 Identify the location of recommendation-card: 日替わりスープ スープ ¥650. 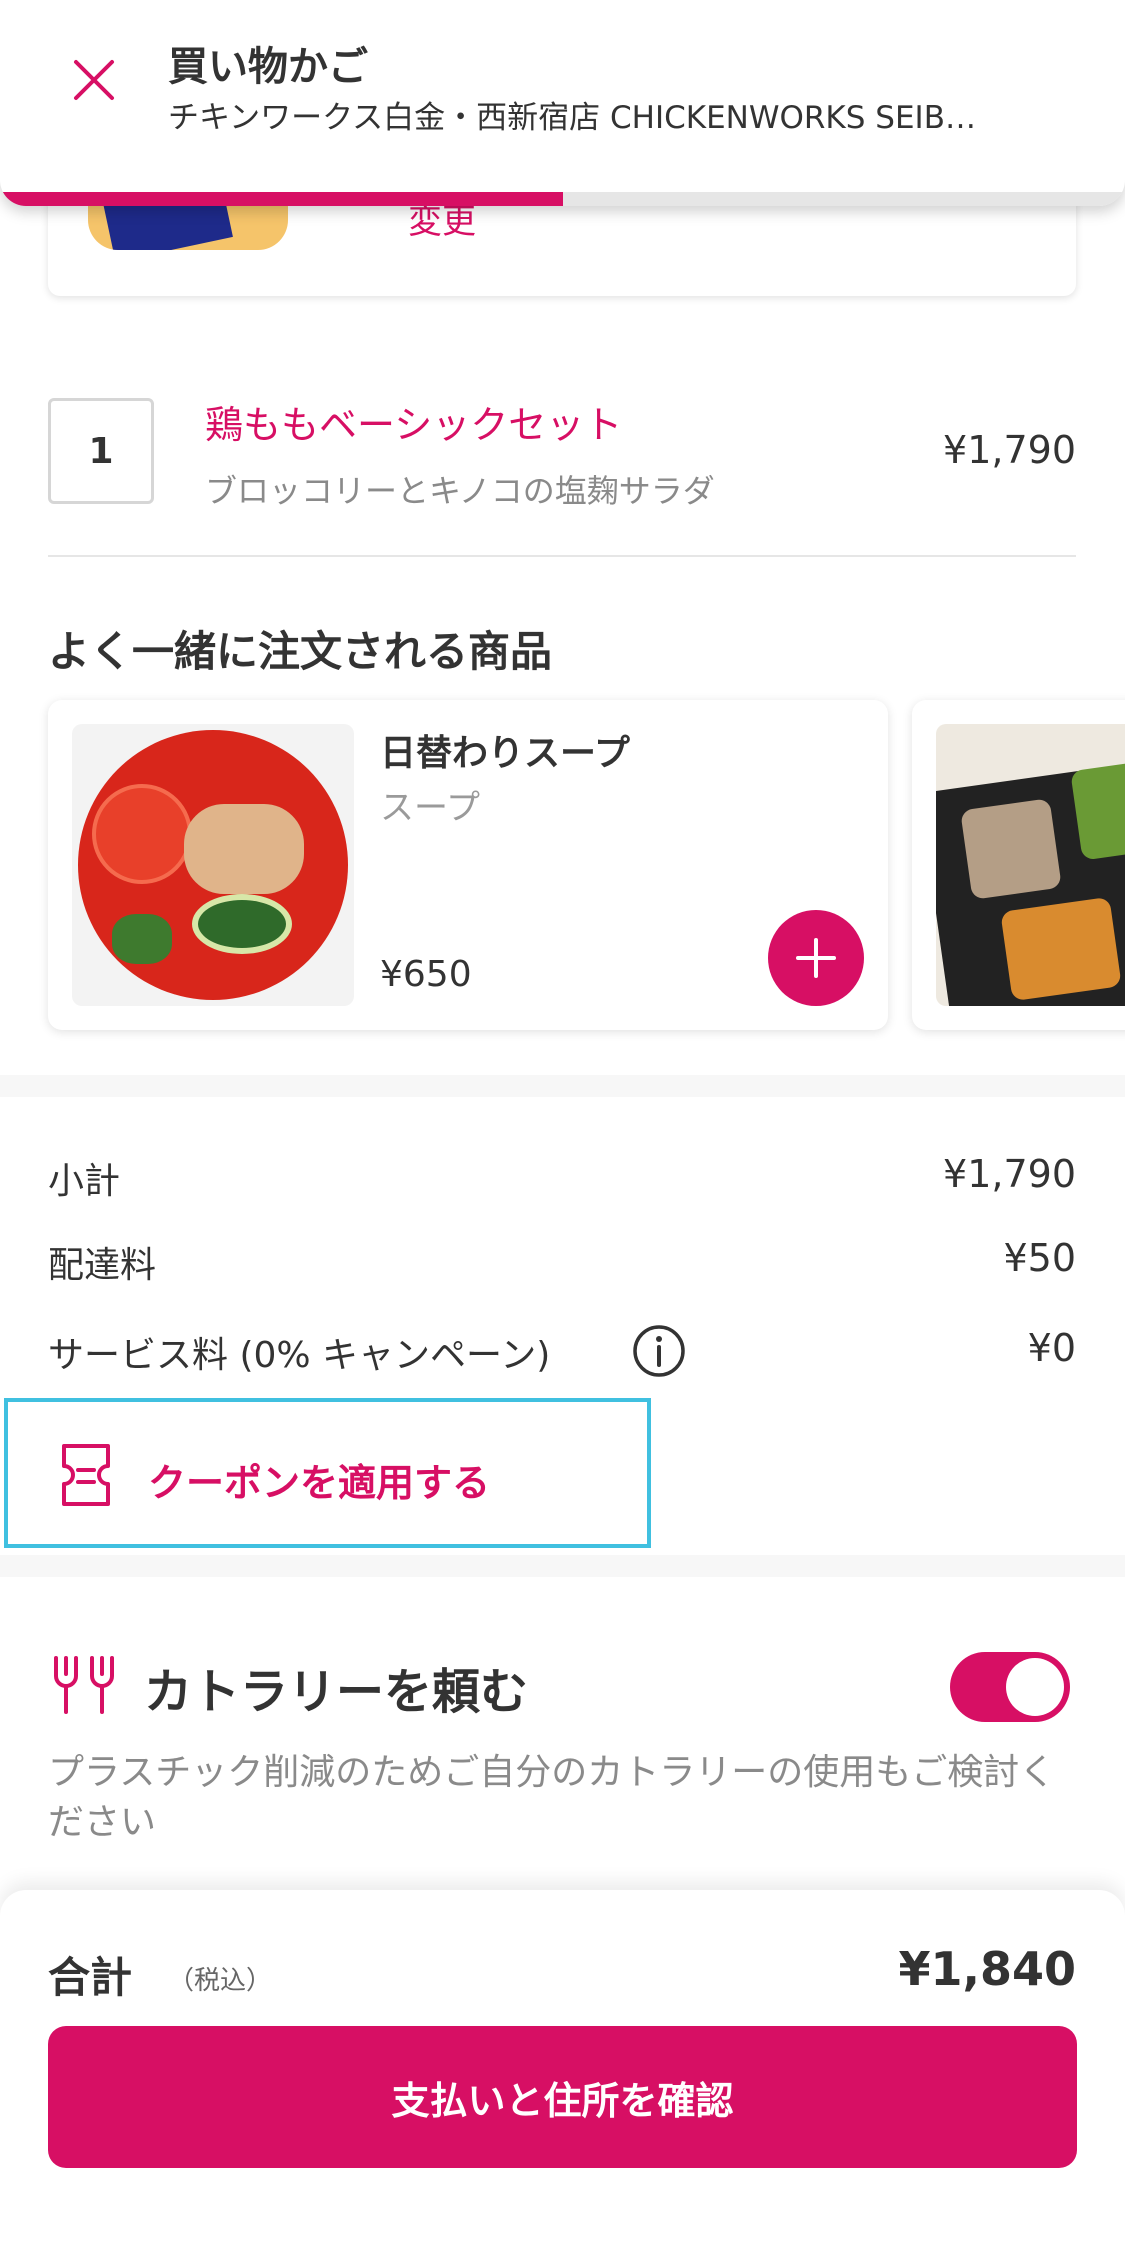
(468, 865).